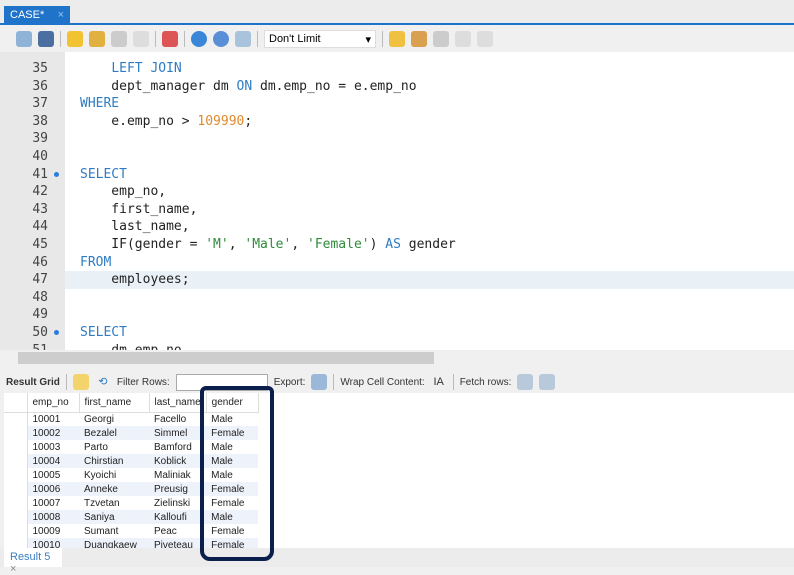 The image size is (794, 575). I want to click on wrap-icon, so click(485, 39).